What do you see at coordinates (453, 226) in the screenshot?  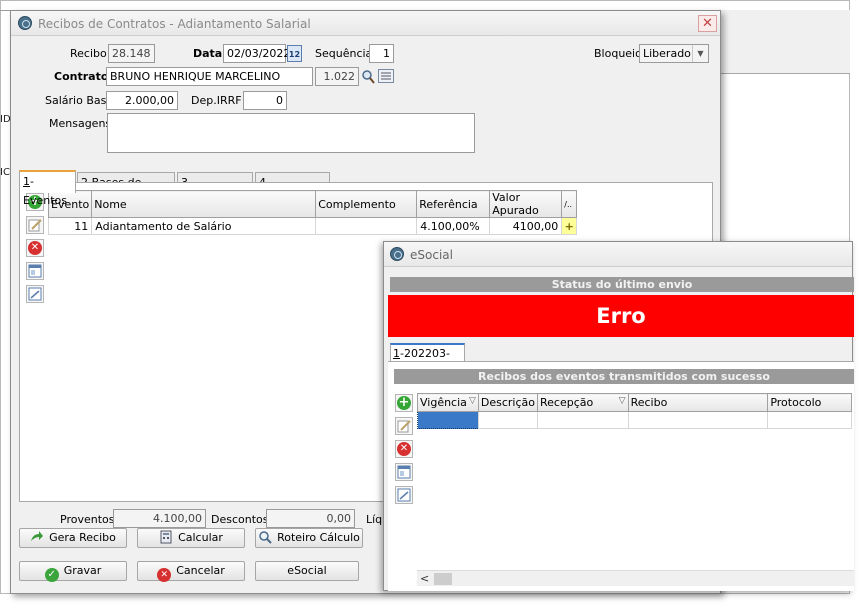 I see `cell-referencia: 4.100,00%` at bounding box center [453, 226].